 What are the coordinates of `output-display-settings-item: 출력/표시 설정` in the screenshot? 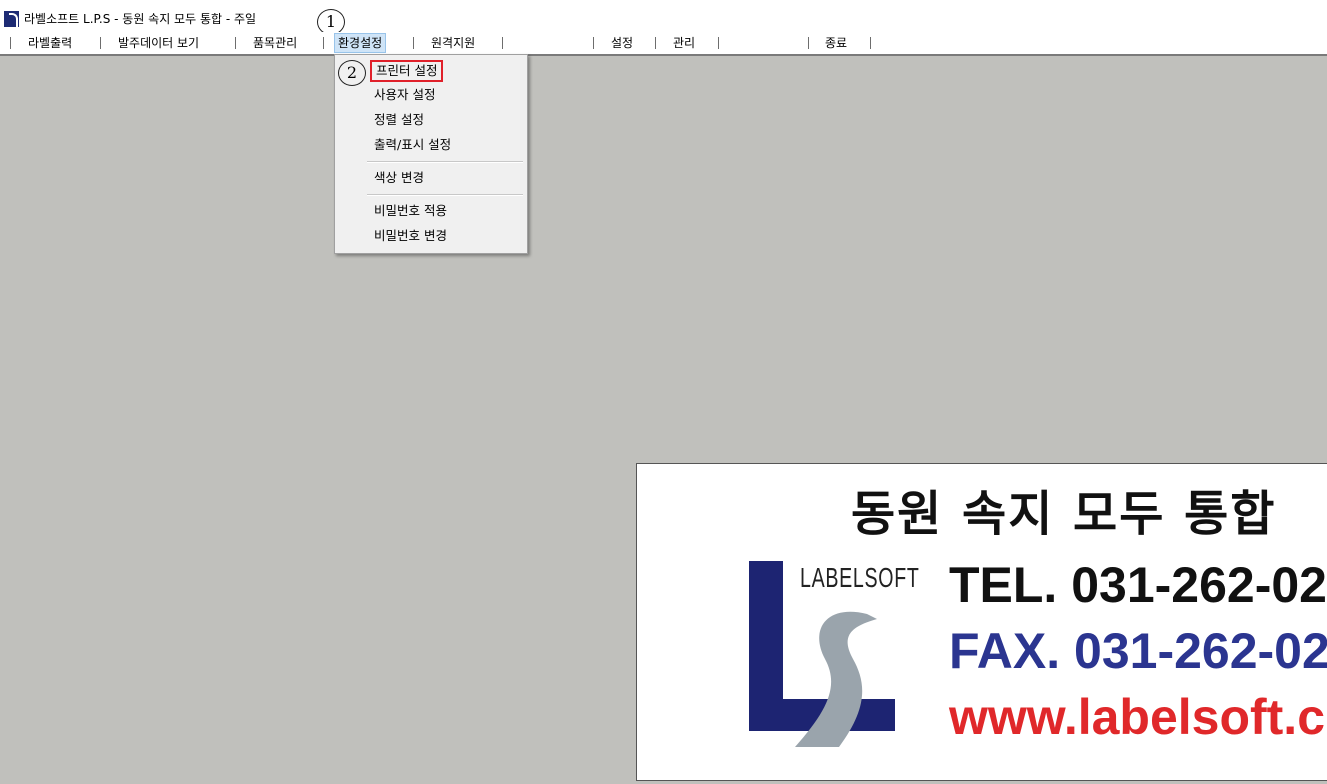 It's located at (412, 145).